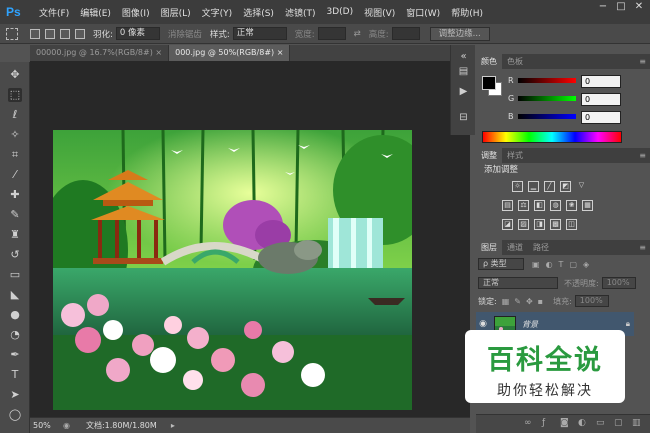 The image size is (650, 433). What do you see at coordinates (541, 247) in the screenshot?
I see `tab-paths: 路径` at bounding box center [541, 247].